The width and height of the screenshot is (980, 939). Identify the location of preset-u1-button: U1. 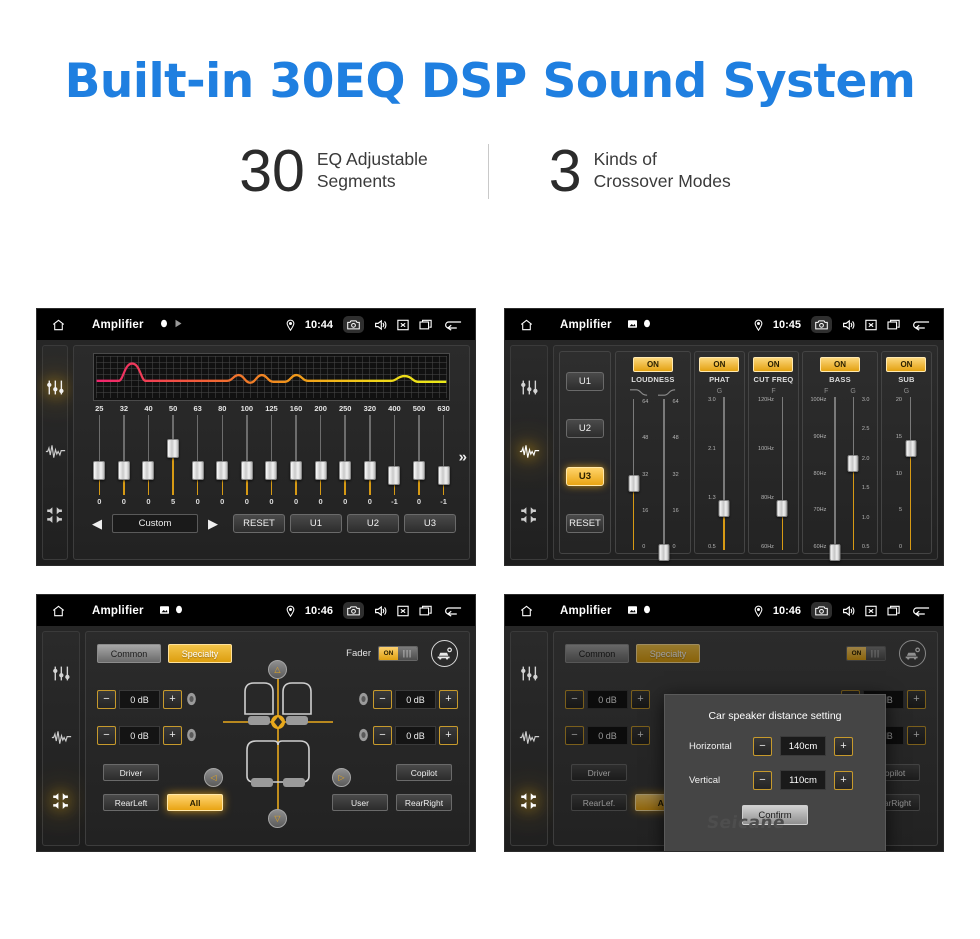
(585, 382).